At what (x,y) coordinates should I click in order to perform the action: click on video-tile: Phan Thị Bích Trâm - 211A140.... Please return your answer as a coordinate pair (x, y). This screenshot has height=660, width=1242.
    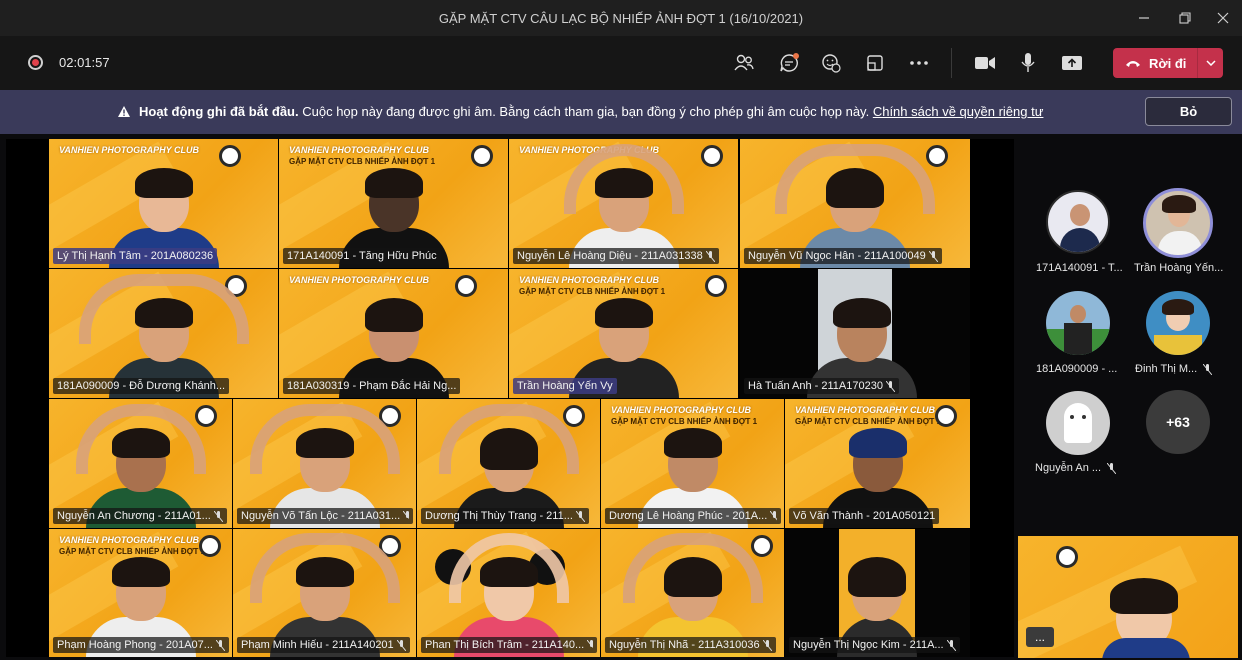
    Looking at the image, I should click on (508, 593).